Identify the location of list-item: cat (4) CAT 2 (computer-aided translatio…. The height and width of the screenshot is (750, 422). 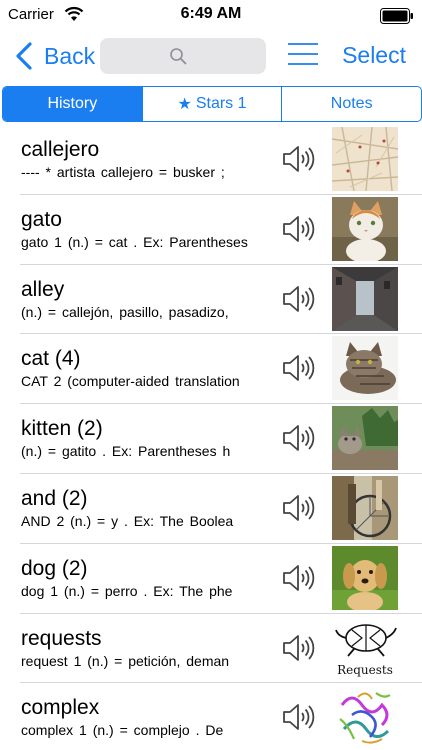
(221, 369).